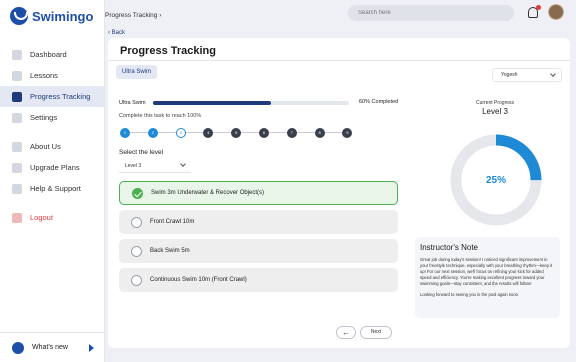 Image resolution: width=576 pixels, height=362 pixels. What do you see at coordinates (141, 152) in the screenshot?
I see `level-label: Select the level` at bounding box center [141, 152].